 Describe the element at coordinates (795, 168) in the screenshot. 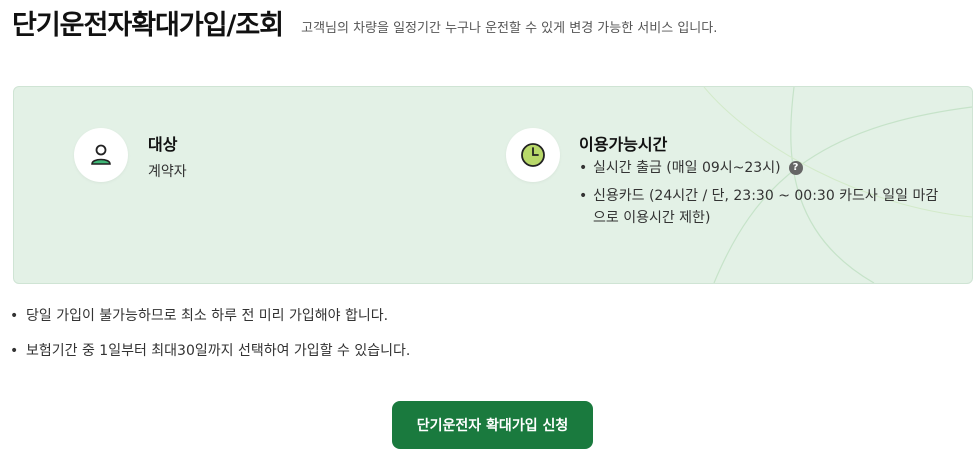

I see `help-icon: ?` at that location.